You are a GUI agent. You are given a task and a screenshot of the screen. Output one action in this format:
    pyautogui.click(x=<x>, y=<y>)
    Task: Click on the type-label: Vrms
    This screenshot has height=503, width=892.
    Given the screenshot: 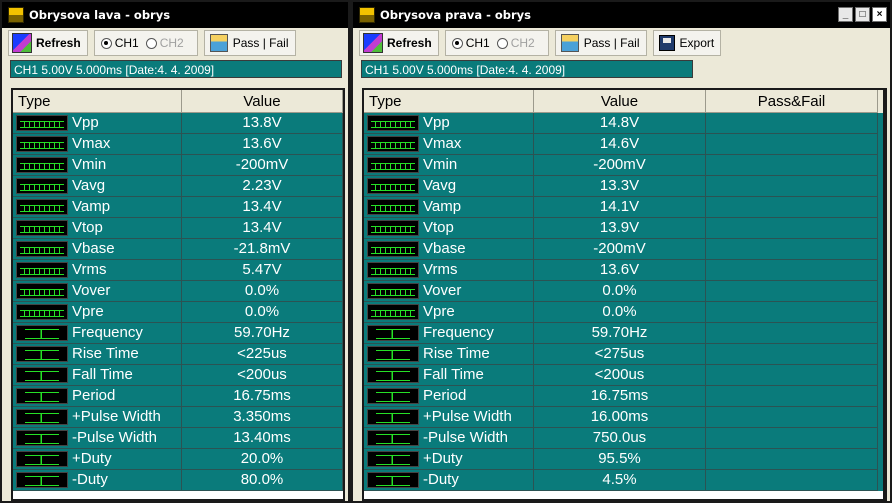 What is the action you would take?
    pyautogui.click(x=89, y=269)
    